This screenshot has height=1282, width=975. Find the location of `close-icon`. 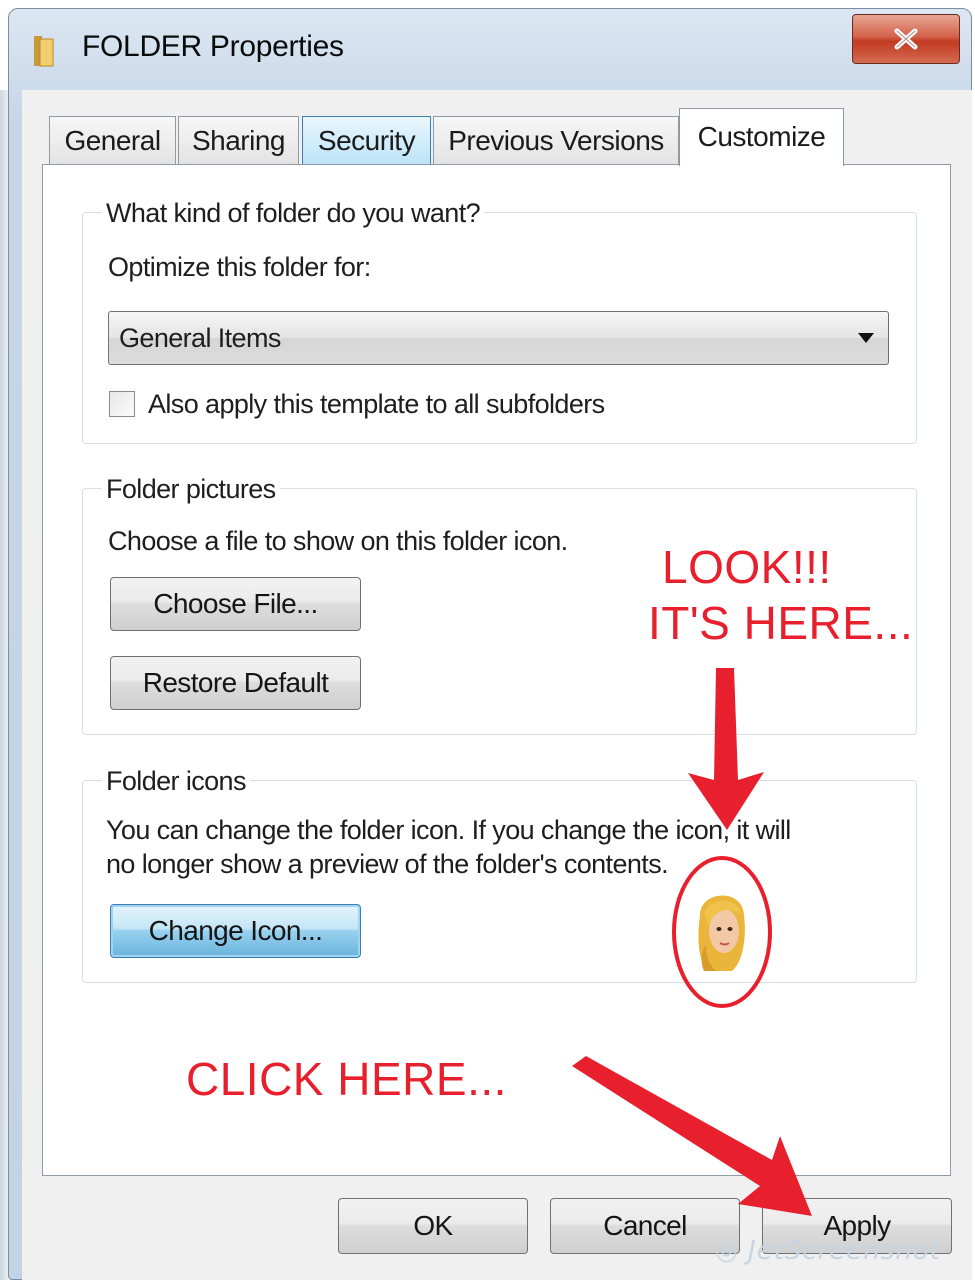

close-icon is located at coordinates (906, 39).